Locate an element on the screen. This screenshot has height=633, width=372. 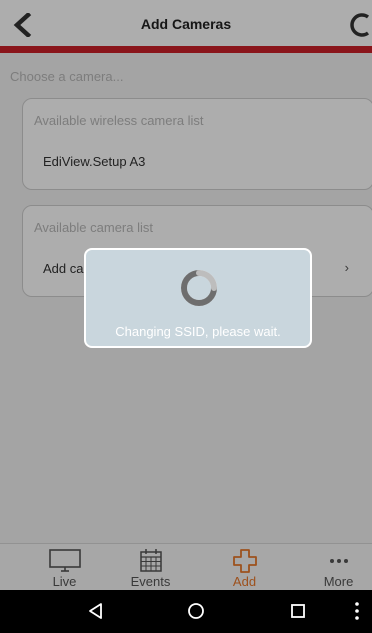
home-circle-icon is located at coordinates (196, 611).